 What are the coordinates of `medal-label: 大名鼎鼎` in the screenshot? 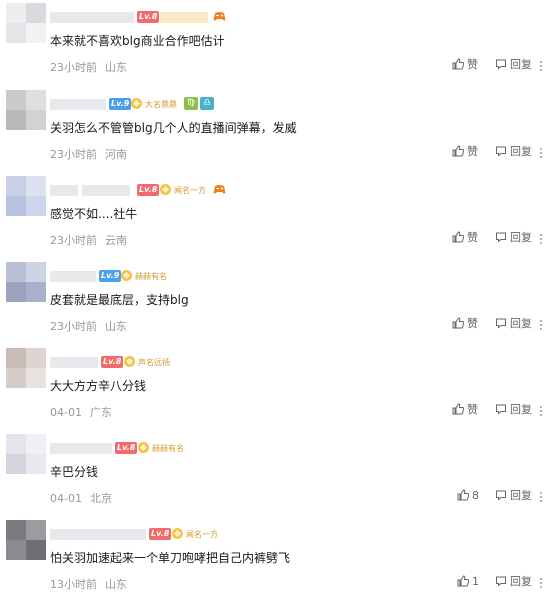 It's located at (161, 104).